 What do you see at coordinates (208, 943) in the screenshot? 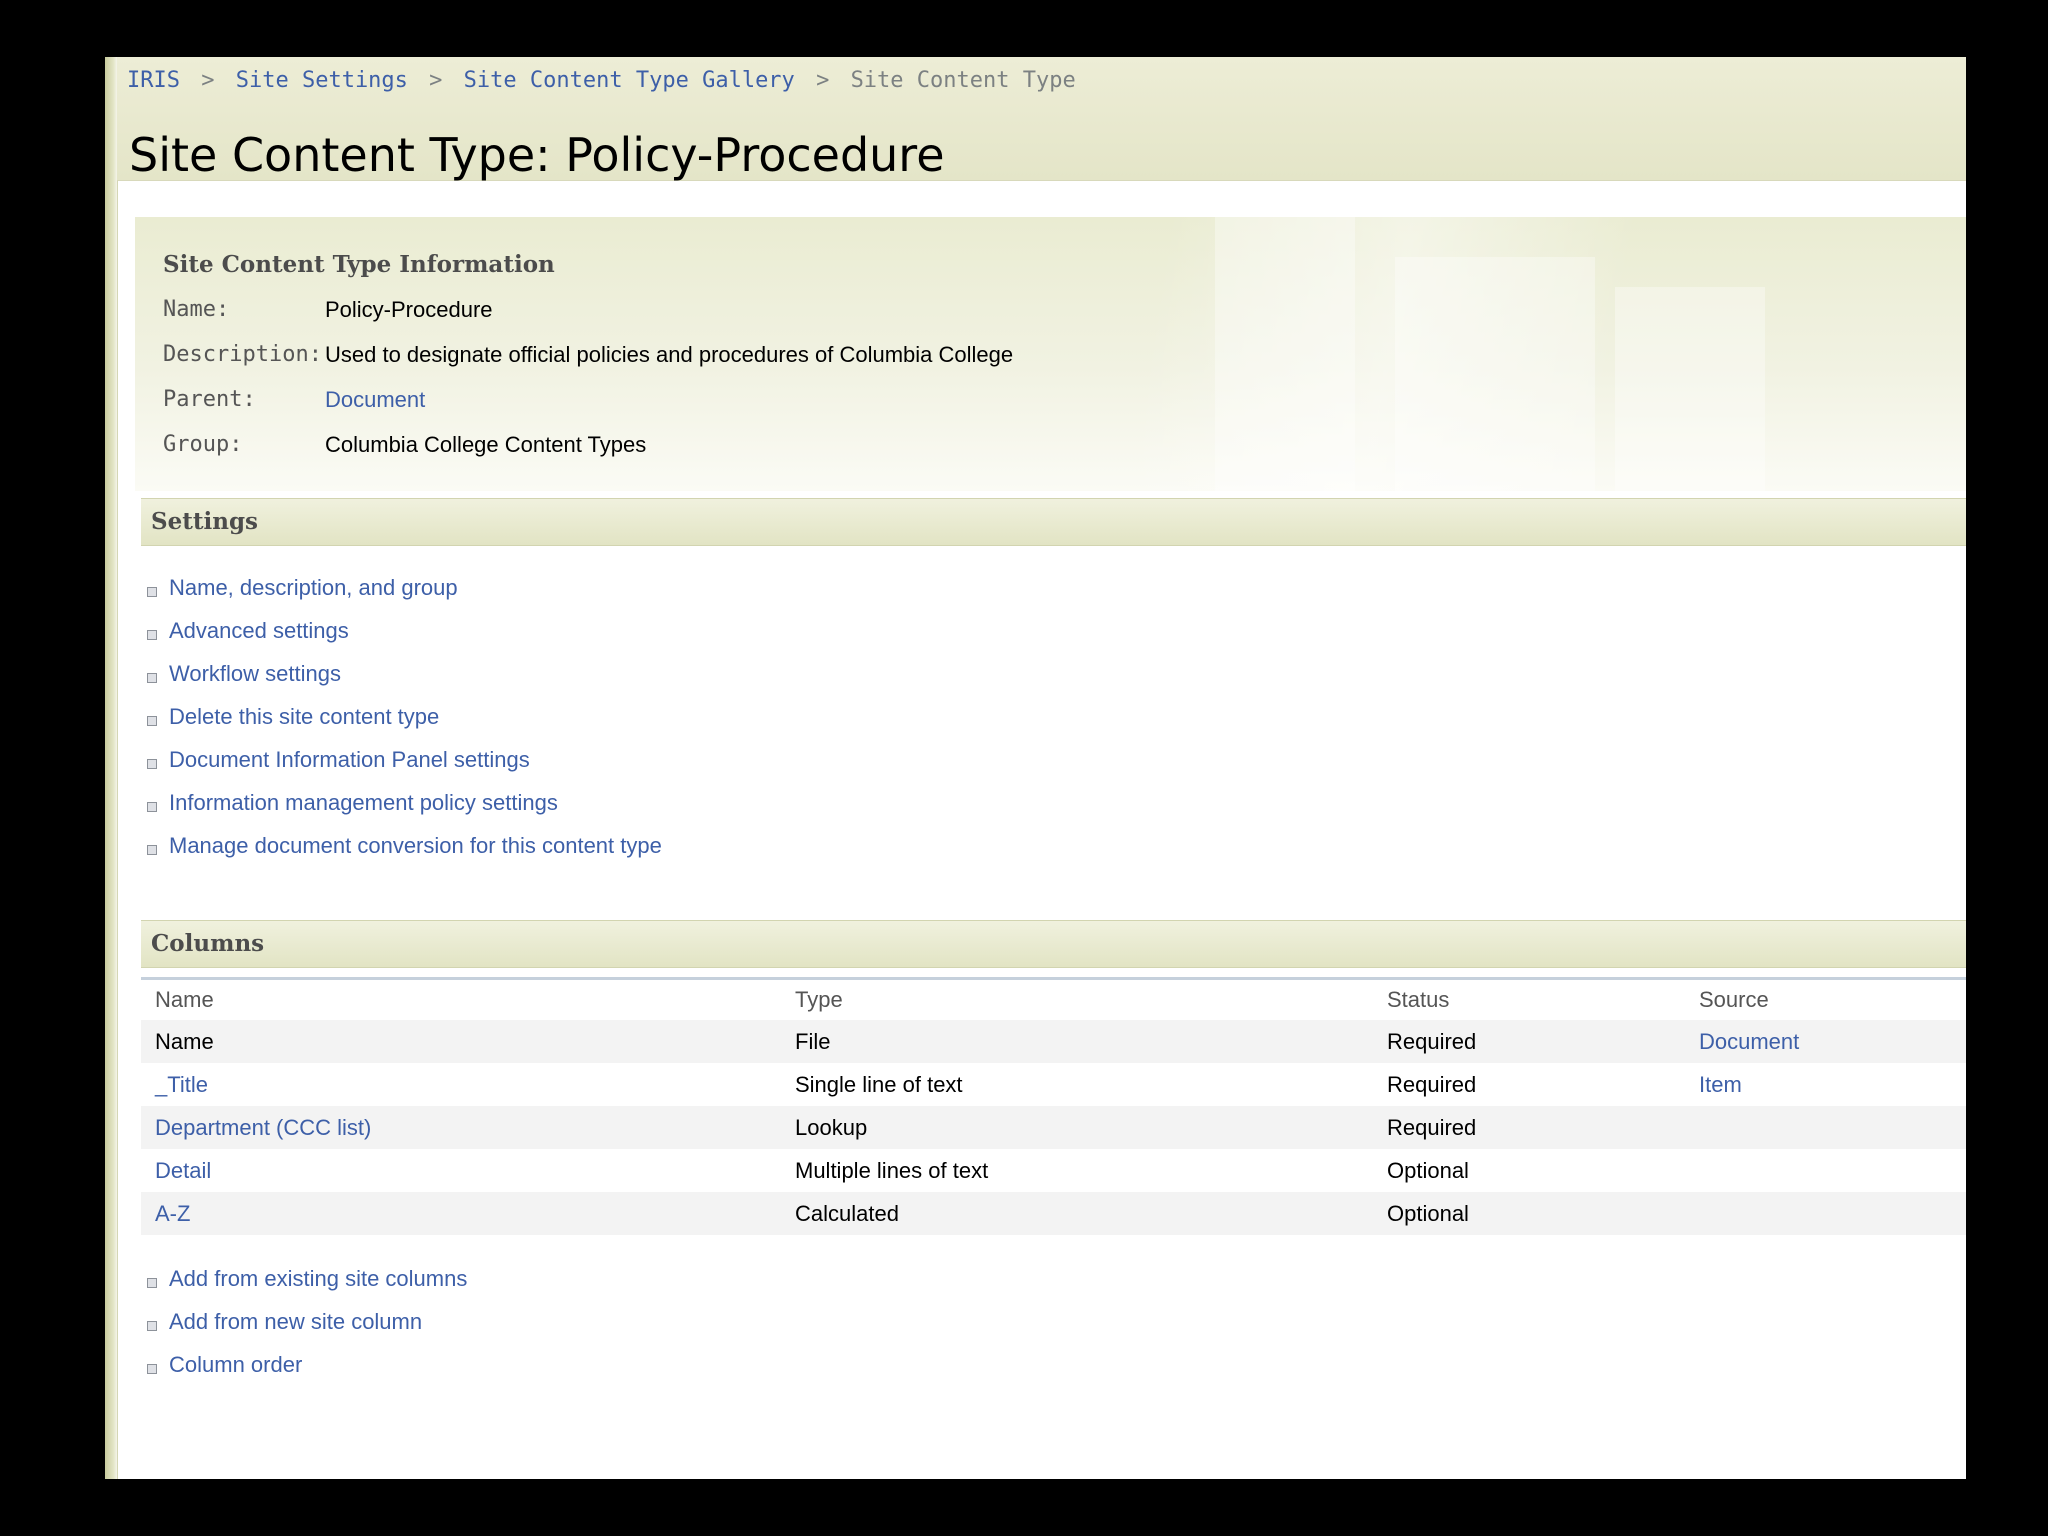
I see `columns-header-label: Columns` at bounding box center [208, 943].